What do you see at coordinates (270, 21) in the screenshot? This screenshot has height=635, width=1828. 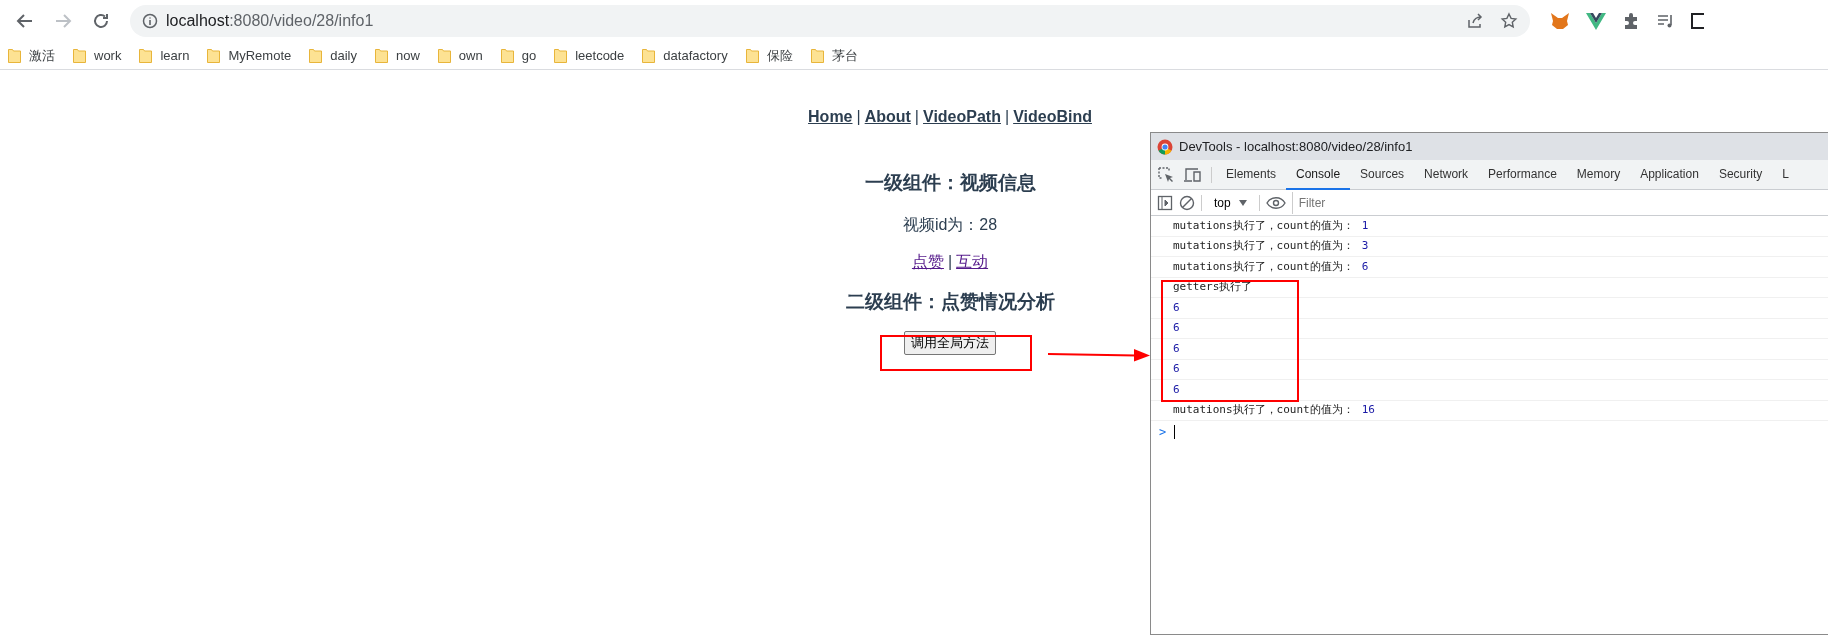 I see `url-text: localhost:8080/video/28/info1` at bounding box center [270, 21].